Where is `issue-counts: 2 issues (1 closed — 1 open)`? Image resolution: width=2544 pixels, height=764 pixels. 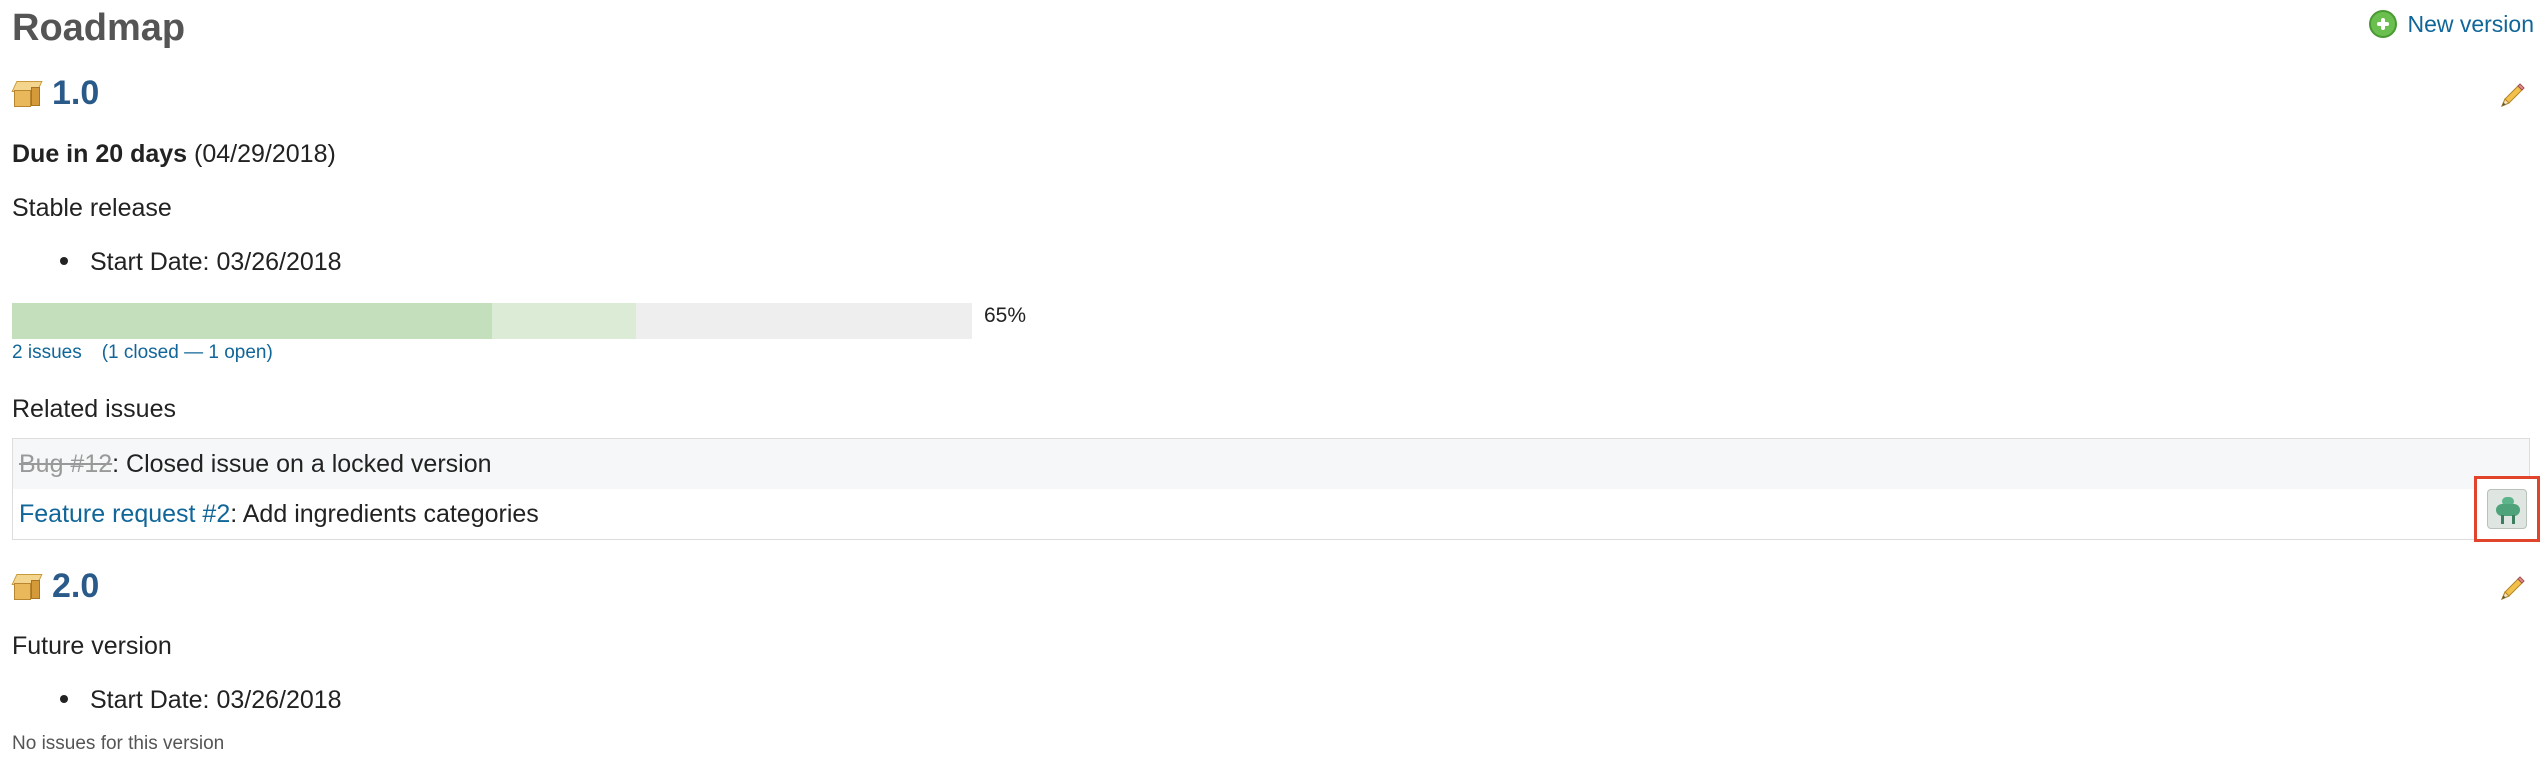 issue-counts: 2 issues (1 closed — 1 open) is located at coordinates (142, 353).